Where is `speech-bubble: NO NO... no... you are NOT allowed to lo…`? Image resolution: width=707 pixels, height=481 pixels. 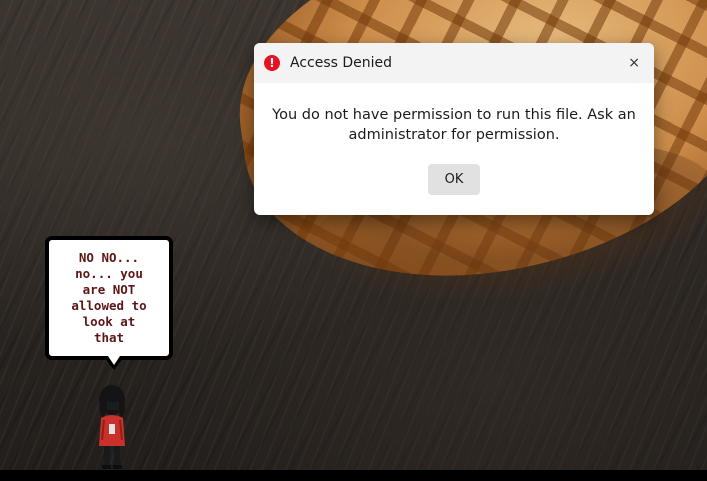 speech-bubble: NO NO... no... you are NOT allowed to lo… is located at coordinates (109, 298).